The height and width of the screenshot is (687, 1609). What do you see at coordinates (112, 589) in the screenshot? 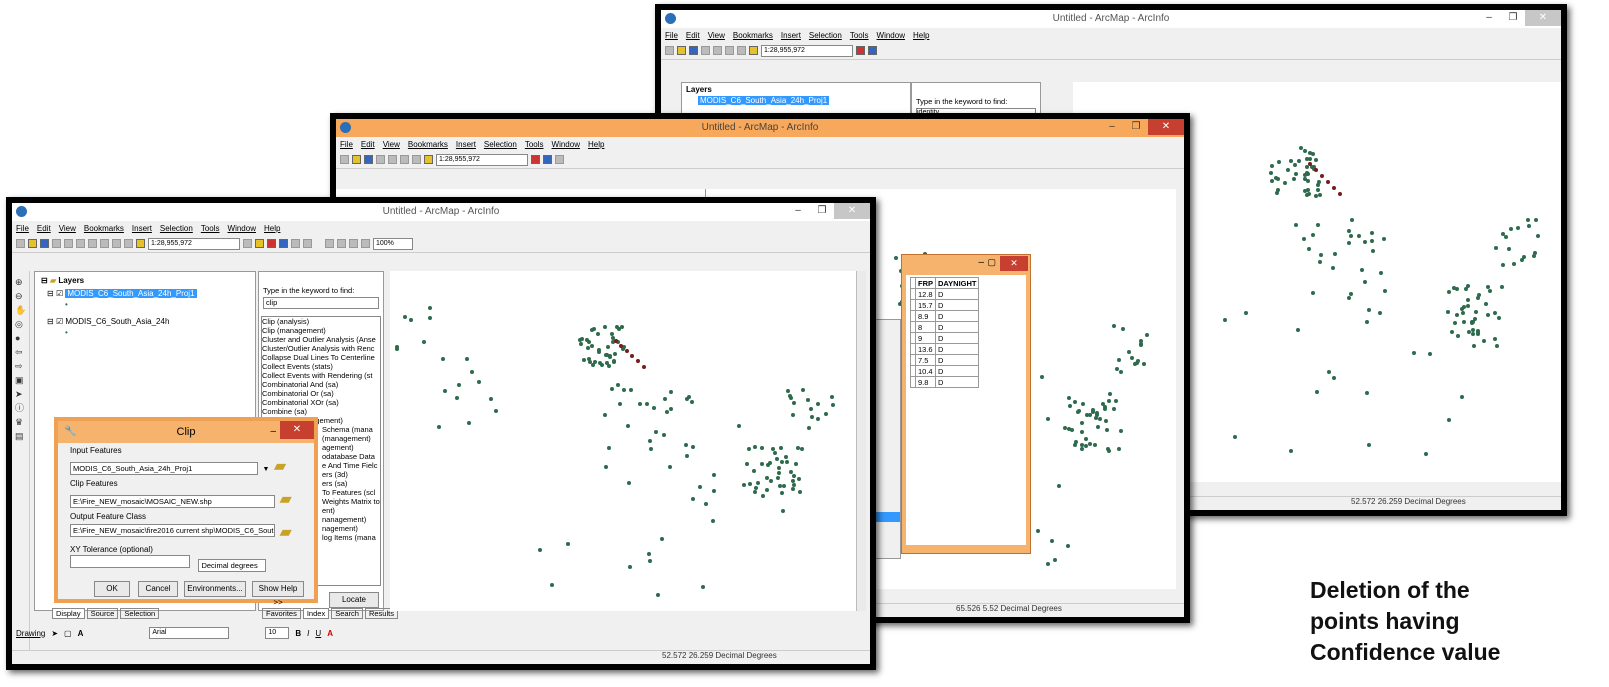
I see `ok-button: OK` at bounding box center [112, 589].